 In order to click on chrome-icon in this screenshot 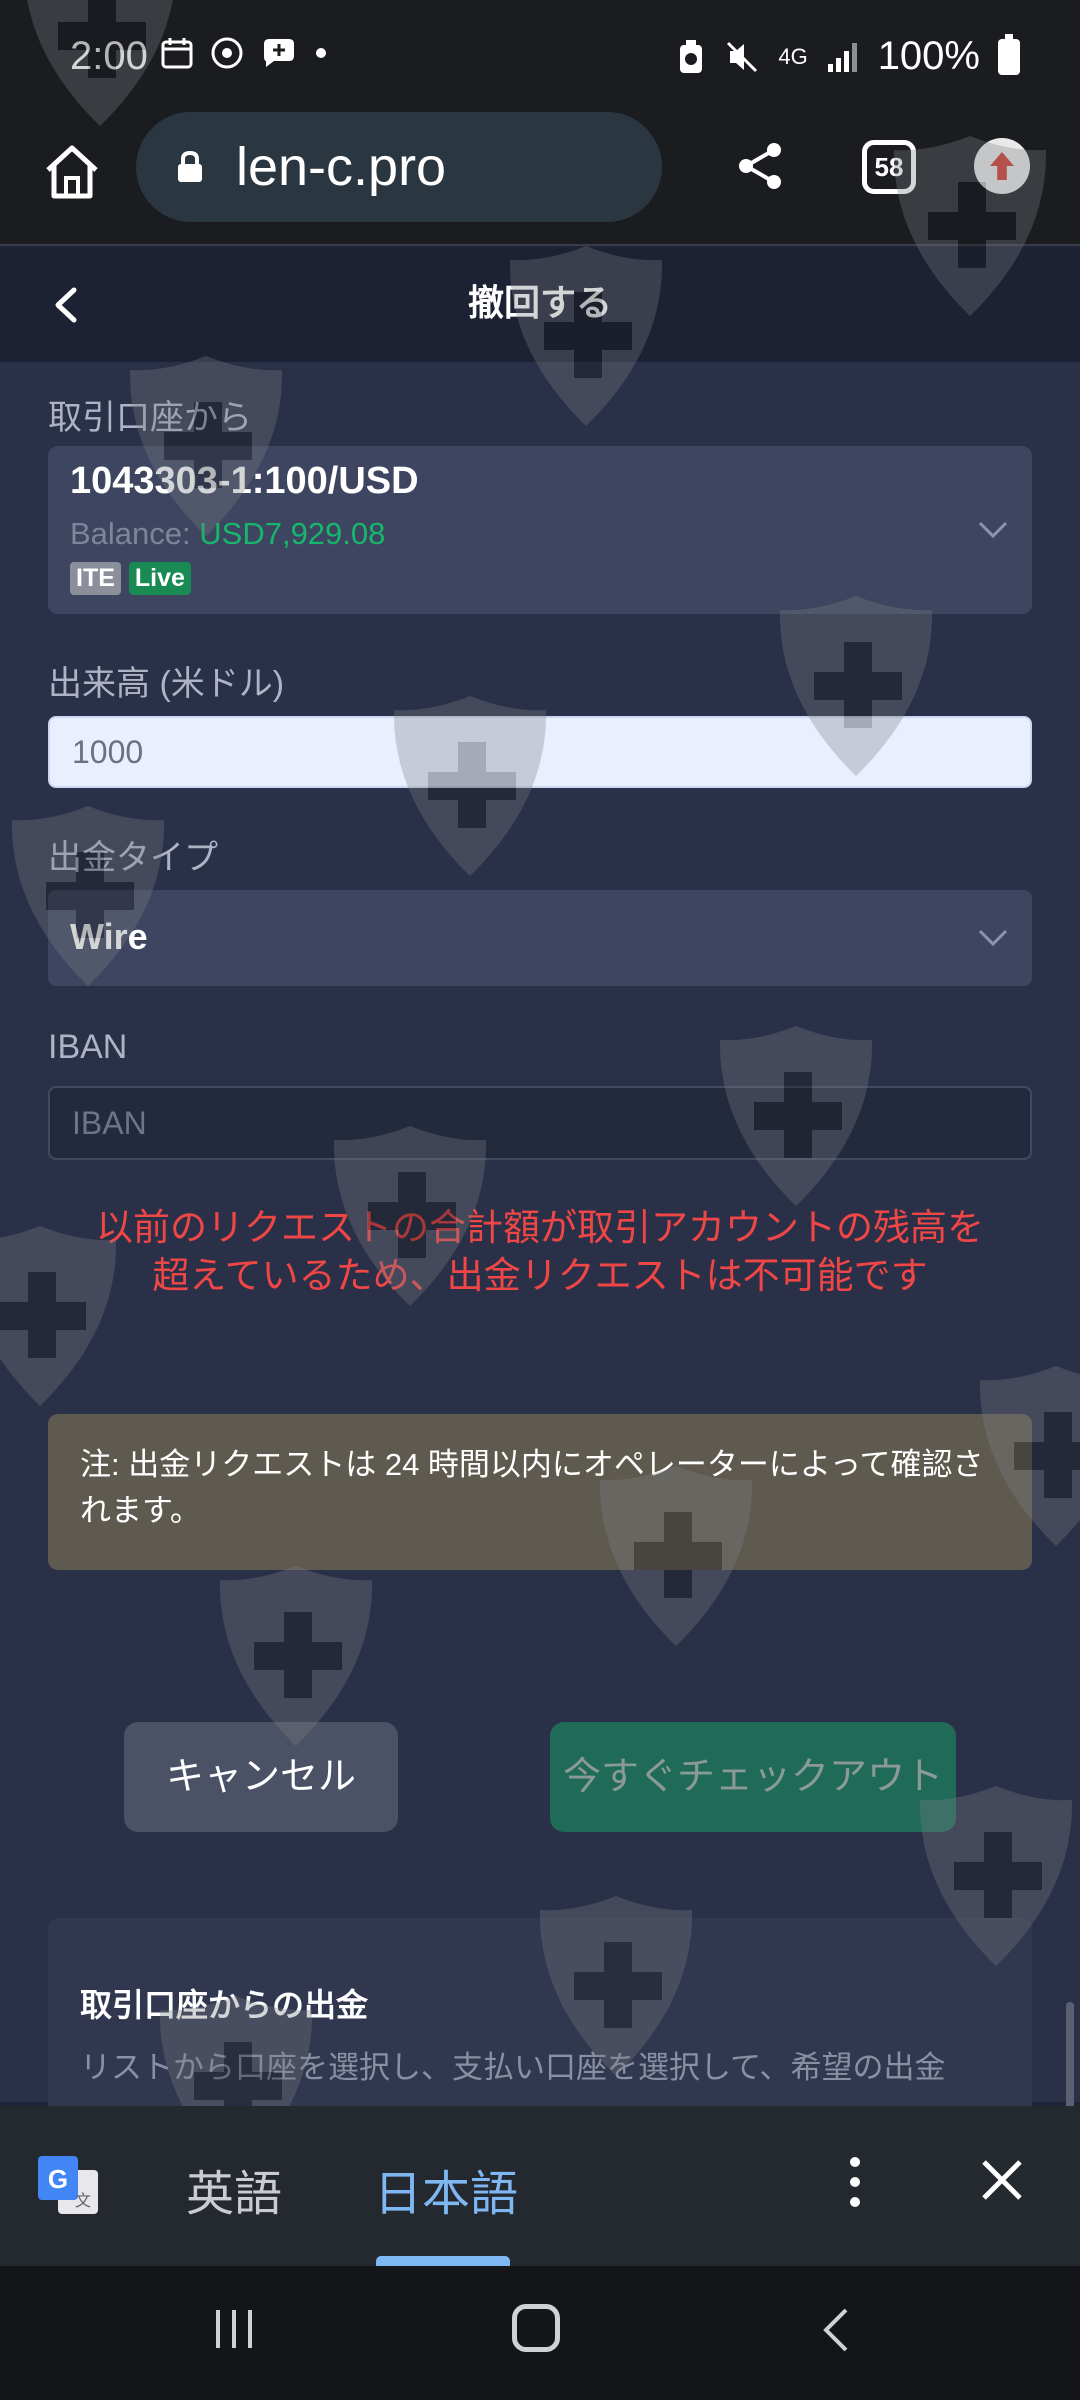, I will do `click(227, 53)`.